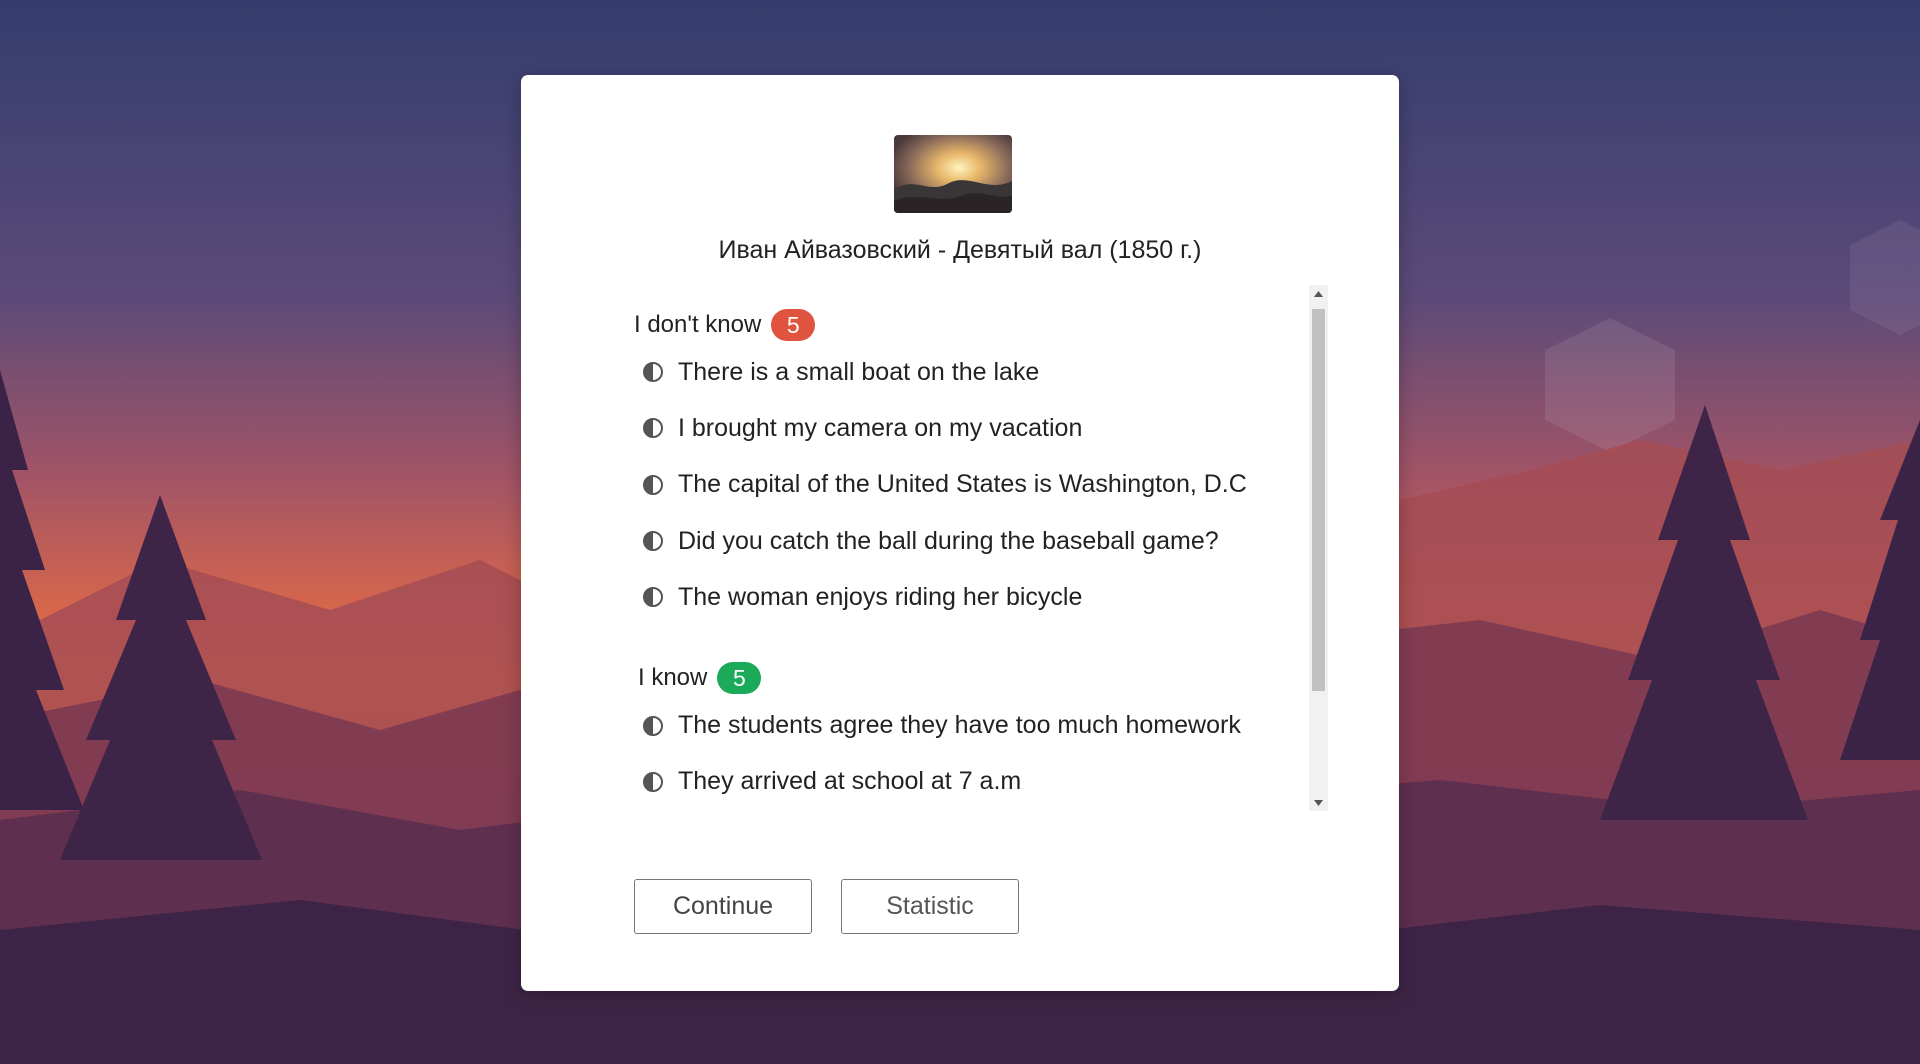  I want to click on list-item: I brought my camera on my vacation, so click(936, 428).